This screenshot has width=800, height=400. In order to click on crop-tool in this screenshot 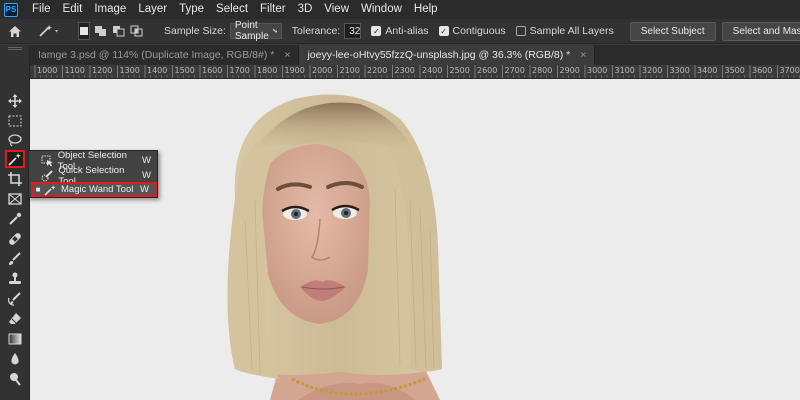, I will do `click(15, 179)`.